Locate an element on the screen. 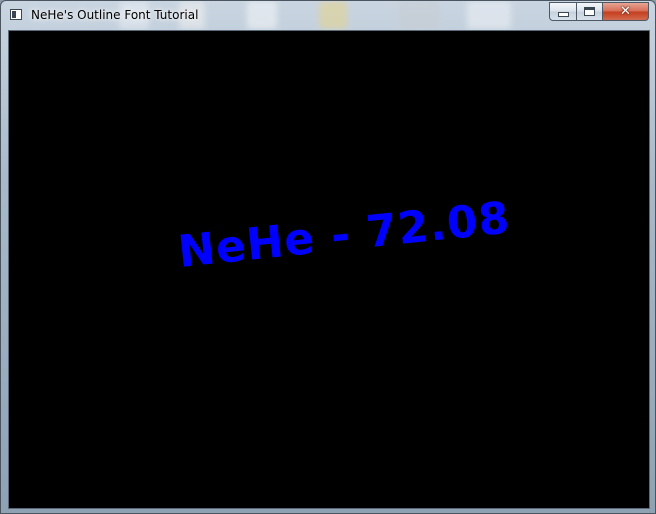  rendered-outline-text: NeHe - 72.08 is located at coordinates (344, 235).